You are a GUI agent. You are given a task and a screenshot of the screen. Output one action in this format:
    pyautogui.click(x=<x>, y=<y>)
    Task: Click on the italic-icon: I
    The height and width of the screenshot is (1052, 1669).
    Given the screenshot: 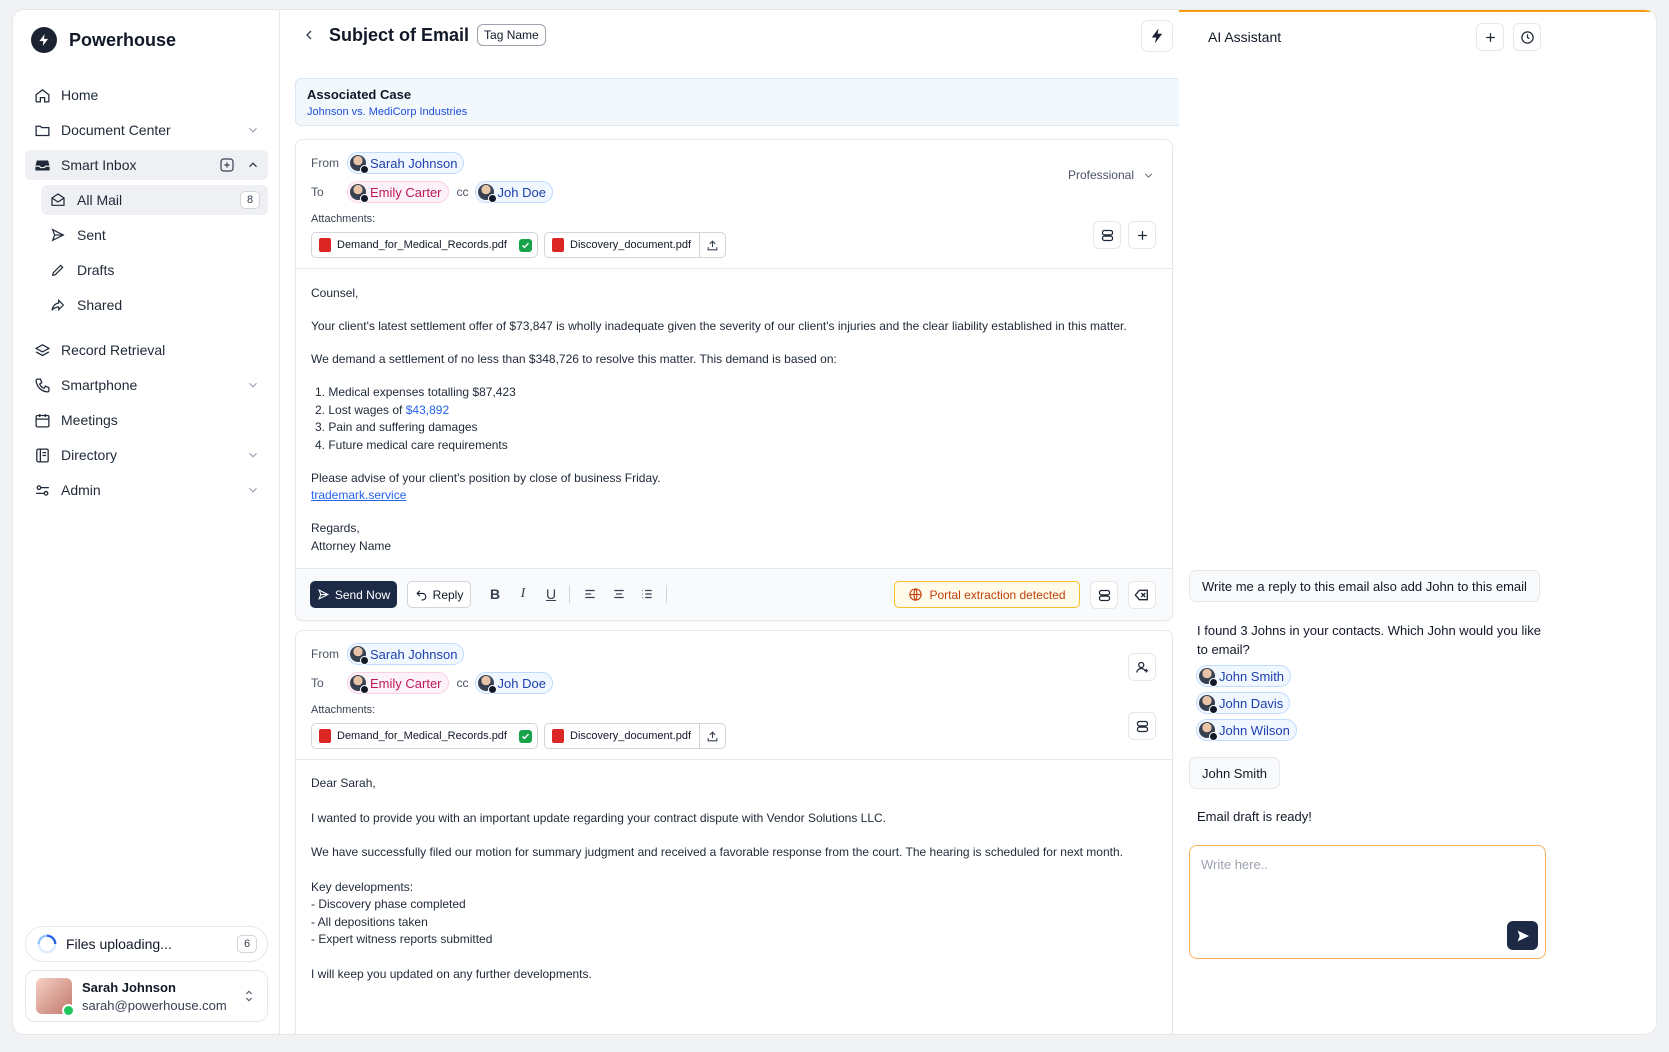 What is the action you would take?
    pyautogui.click(x=523, y=594)
    